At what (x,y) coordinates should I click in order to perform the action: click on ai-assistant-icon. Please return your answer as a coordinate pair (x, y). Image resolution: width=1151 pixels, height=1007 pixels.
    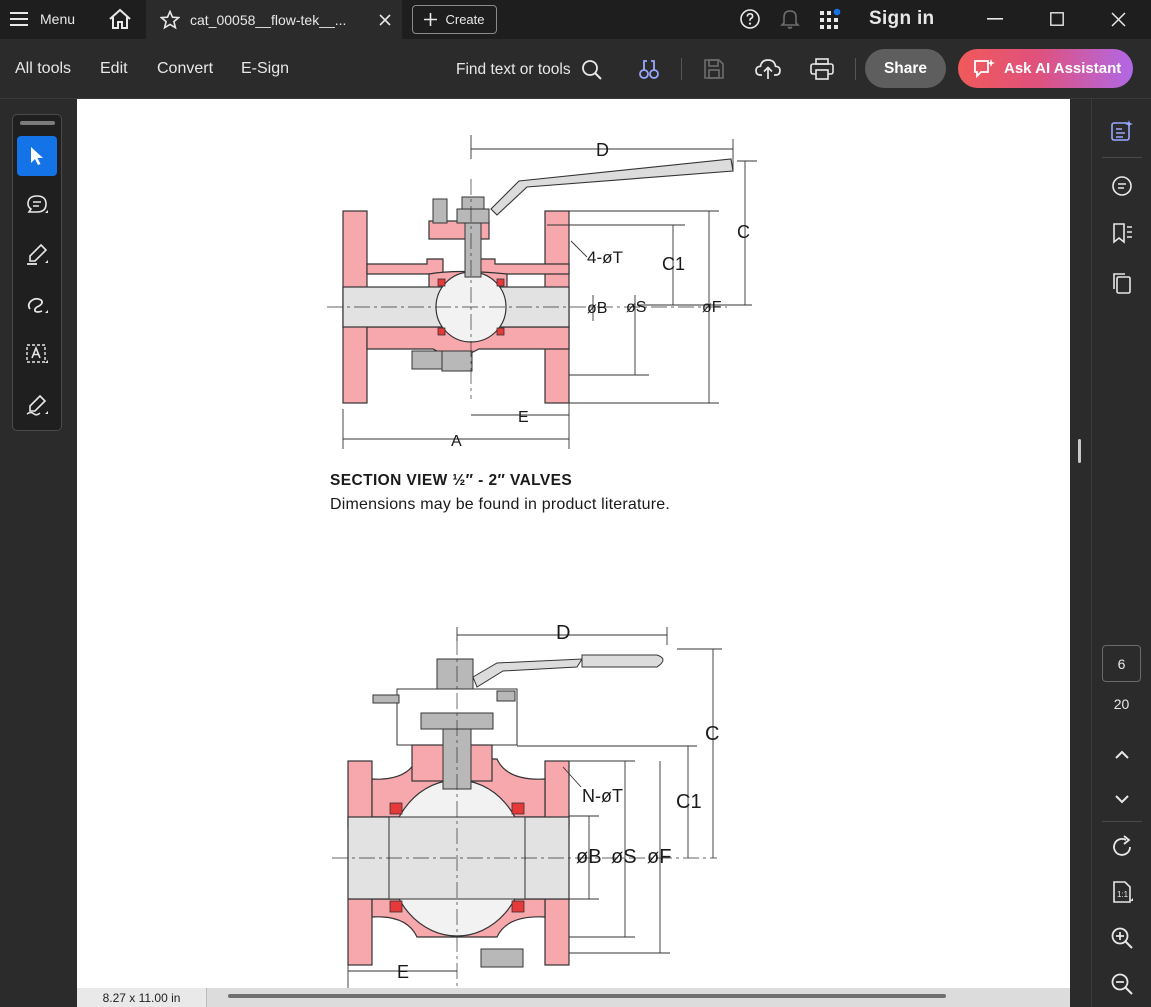
    Looking at the image, I should click on (984, 68).